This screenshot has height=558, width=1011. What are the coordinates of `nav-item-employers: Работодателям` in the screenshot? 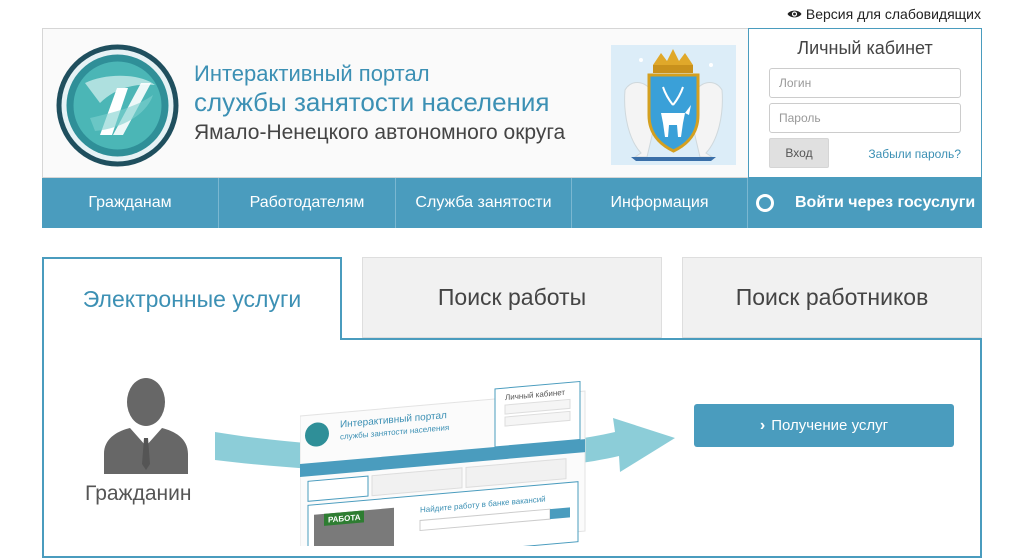 It's located at (307, 203).